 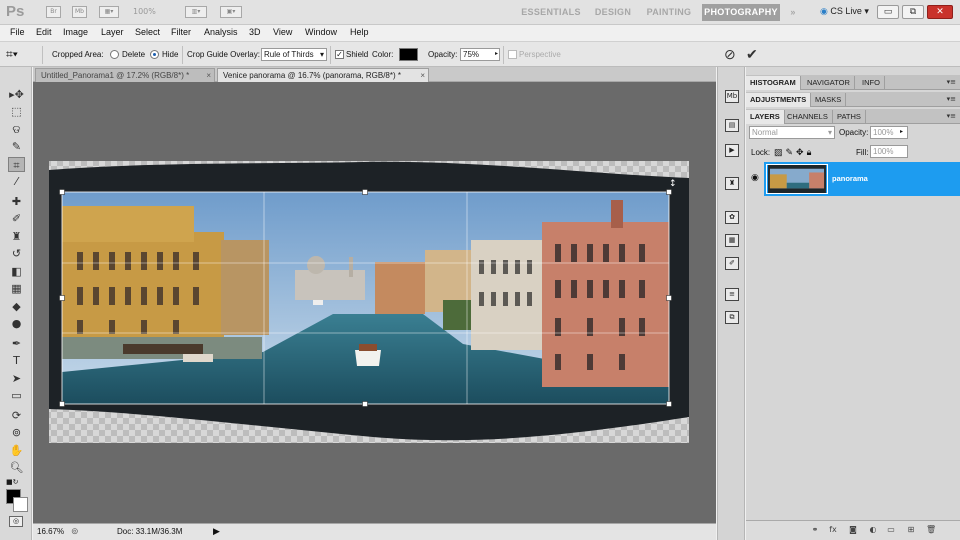 I want to click on blur-tool-icon: ◆, so click(x=16, y=306).